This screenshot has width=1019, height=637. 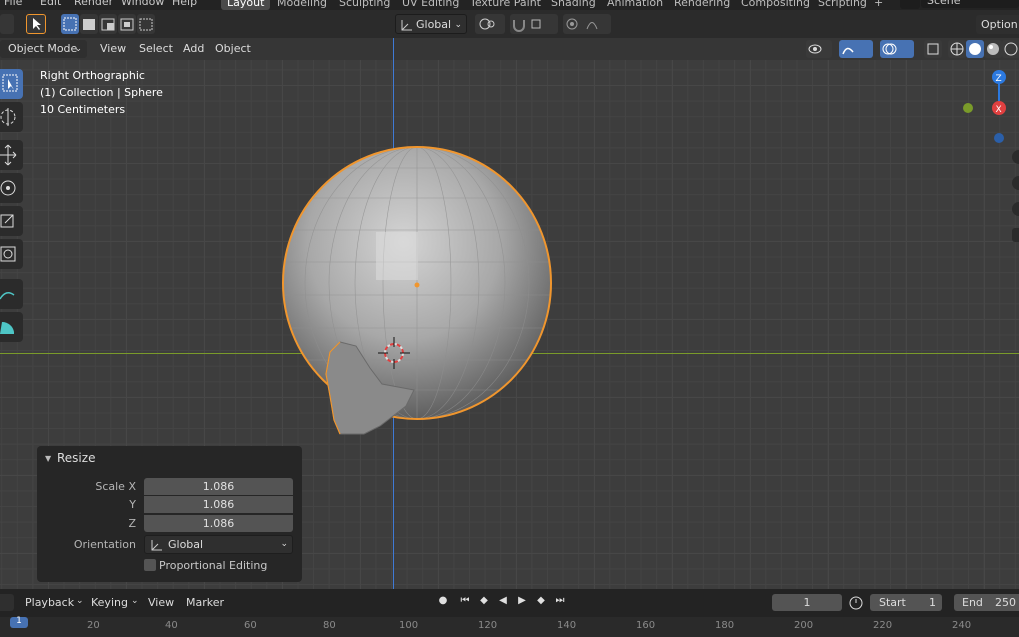 I want to click on menu-select: Select, so click(x=156, y=49).